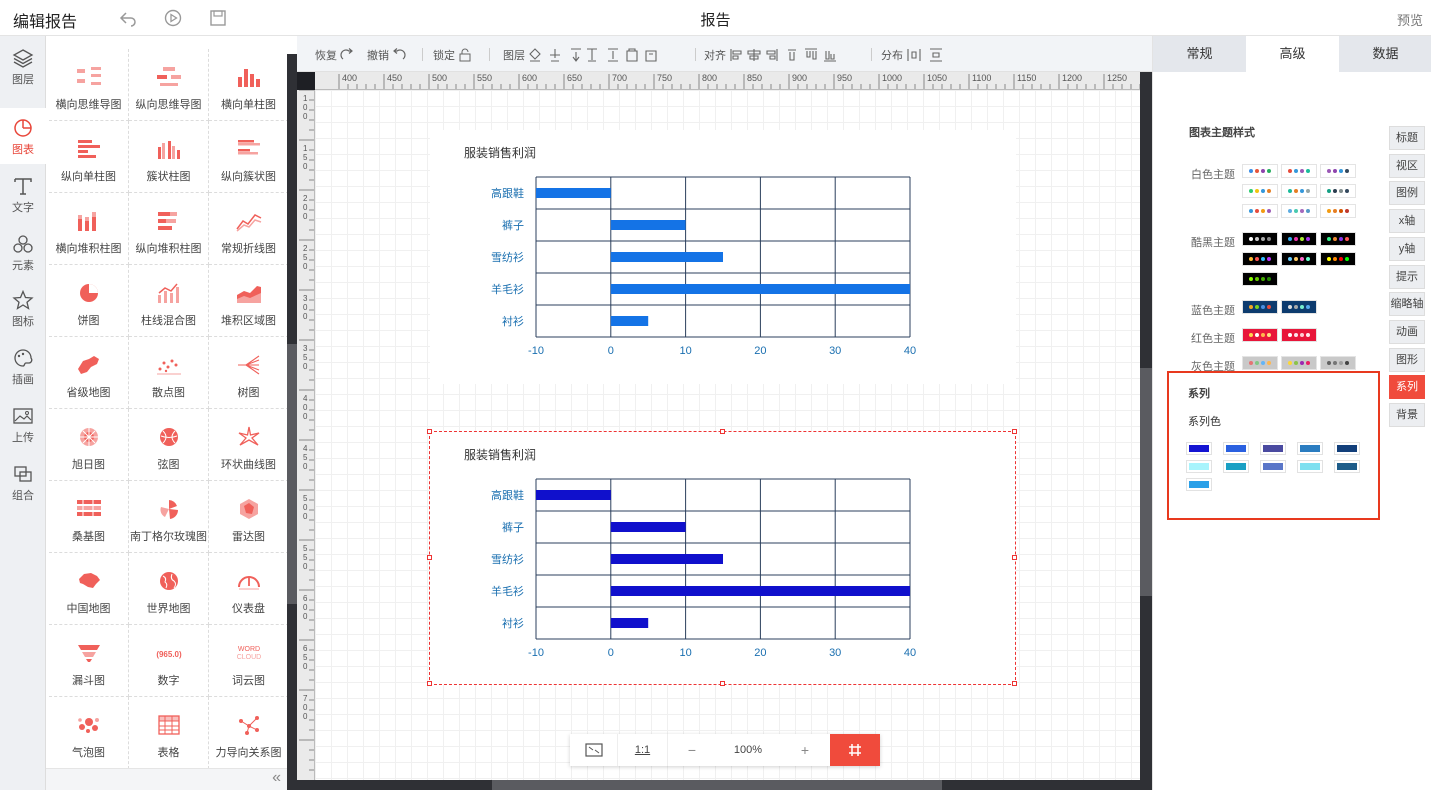 This screenshot has width=1431, height=790. What do you see at coordinates (169, 229) in the screenshot?
I see `palette-item-stacked-bar: 纵向堆积柱图` at bounding box center [169, 229].